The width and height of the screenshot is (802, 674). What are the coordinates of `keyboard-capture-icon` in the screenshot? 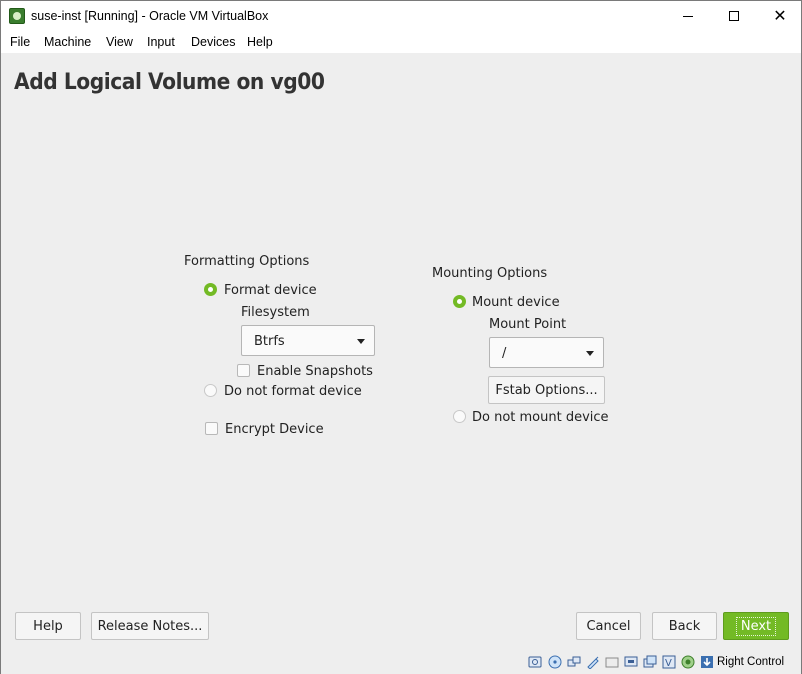 It's located at (707, 662).